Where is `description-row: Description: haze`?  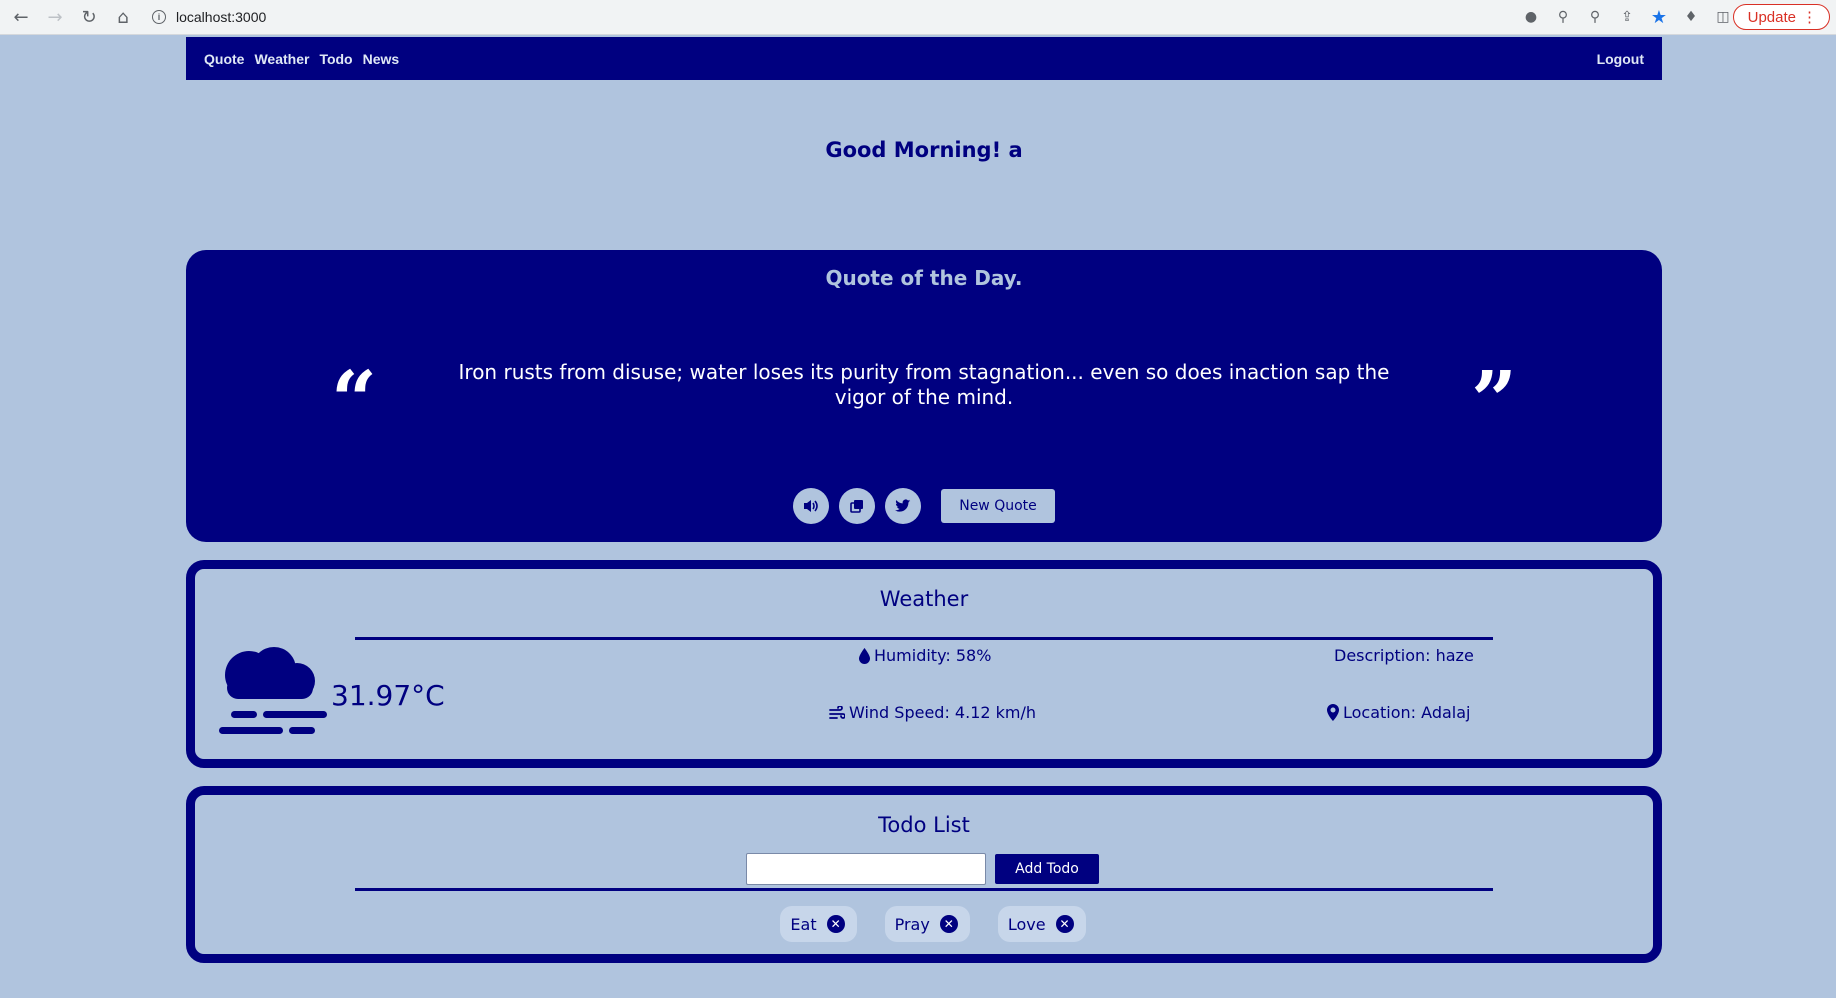 description-row: Description: haze is located at coordinates (1404, 655).